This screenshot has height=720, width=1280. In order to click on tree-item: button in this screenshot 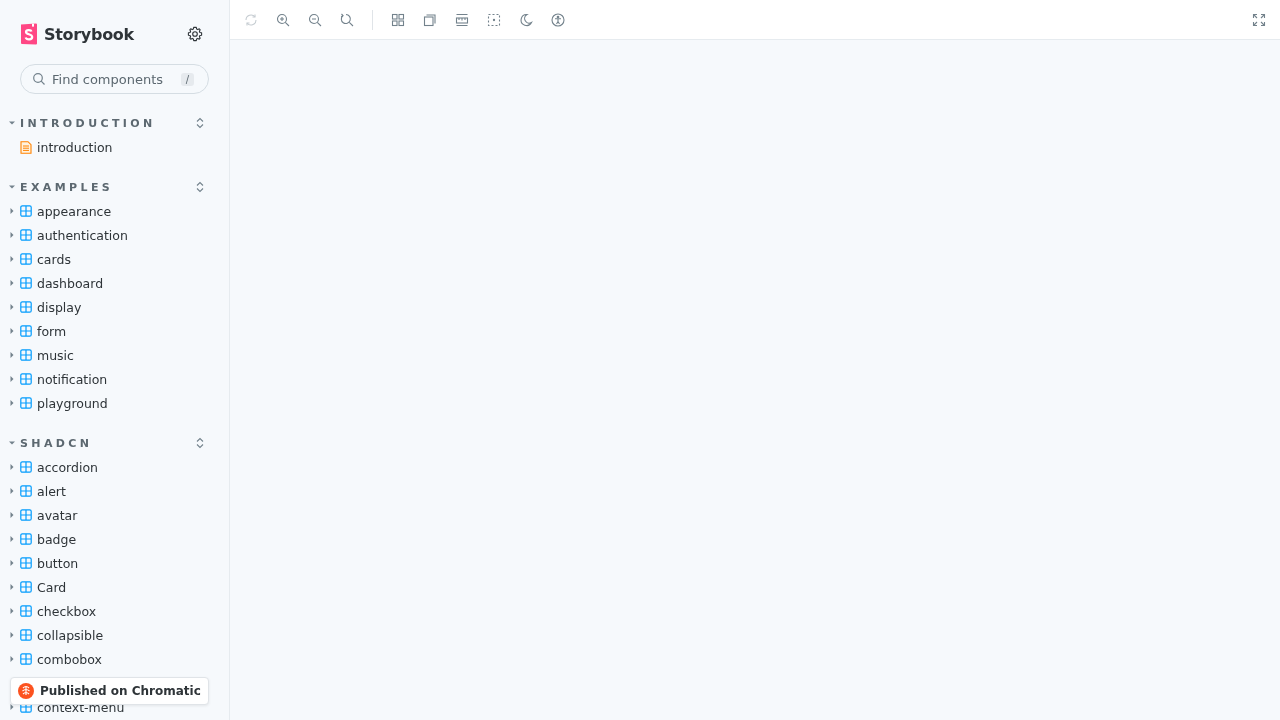, I will do `click(58, 563)`.